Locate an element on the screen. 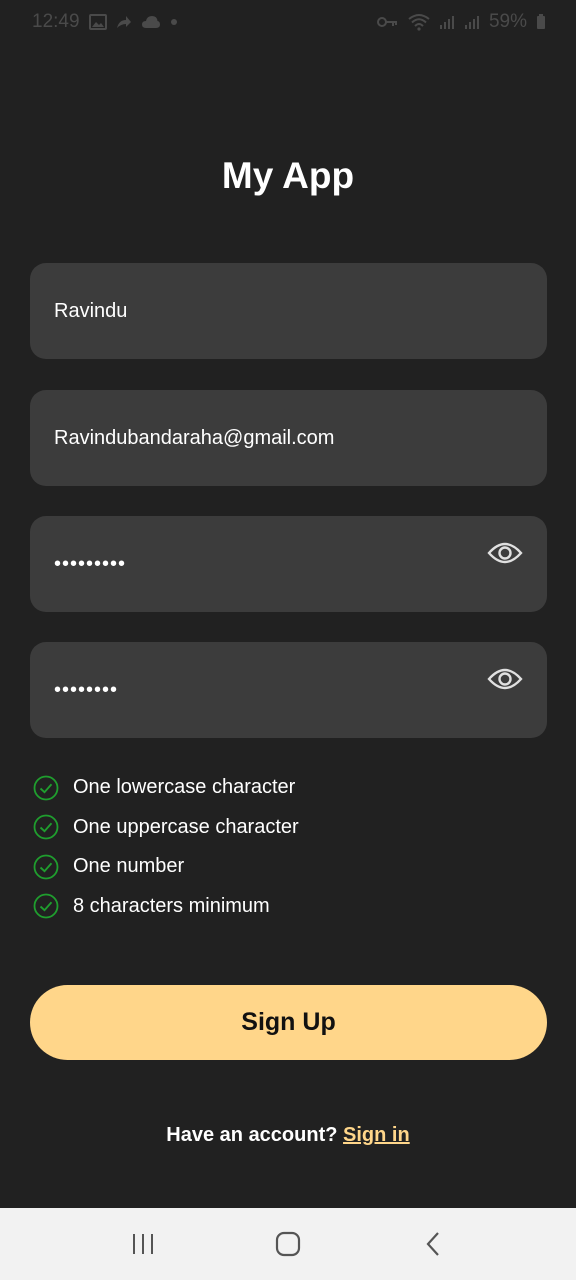 This screenshot has width=576, height=1280. navigation-bar is located at coordinates (288, 1244).